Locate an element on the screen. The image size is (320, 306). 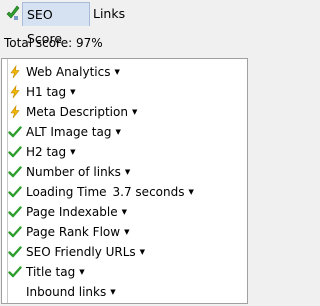
list-item-label: Web Analytics is located at coordinates (68, 72).